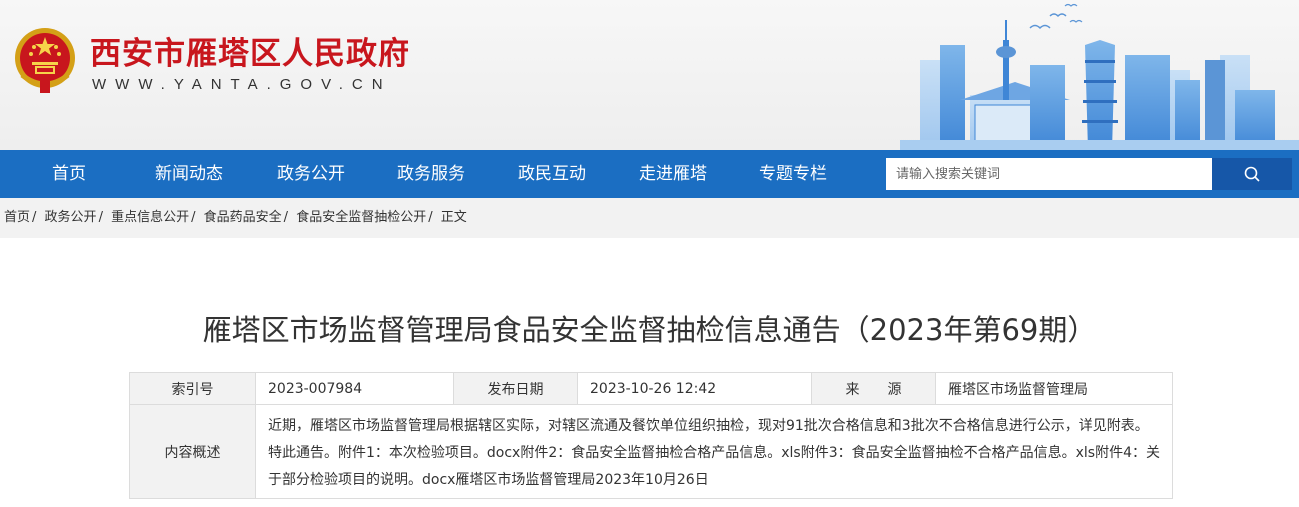  Describe the element at coordinates (189, 174) in the screenshot. I see `nav-item-news: 新闻动态` at that location.